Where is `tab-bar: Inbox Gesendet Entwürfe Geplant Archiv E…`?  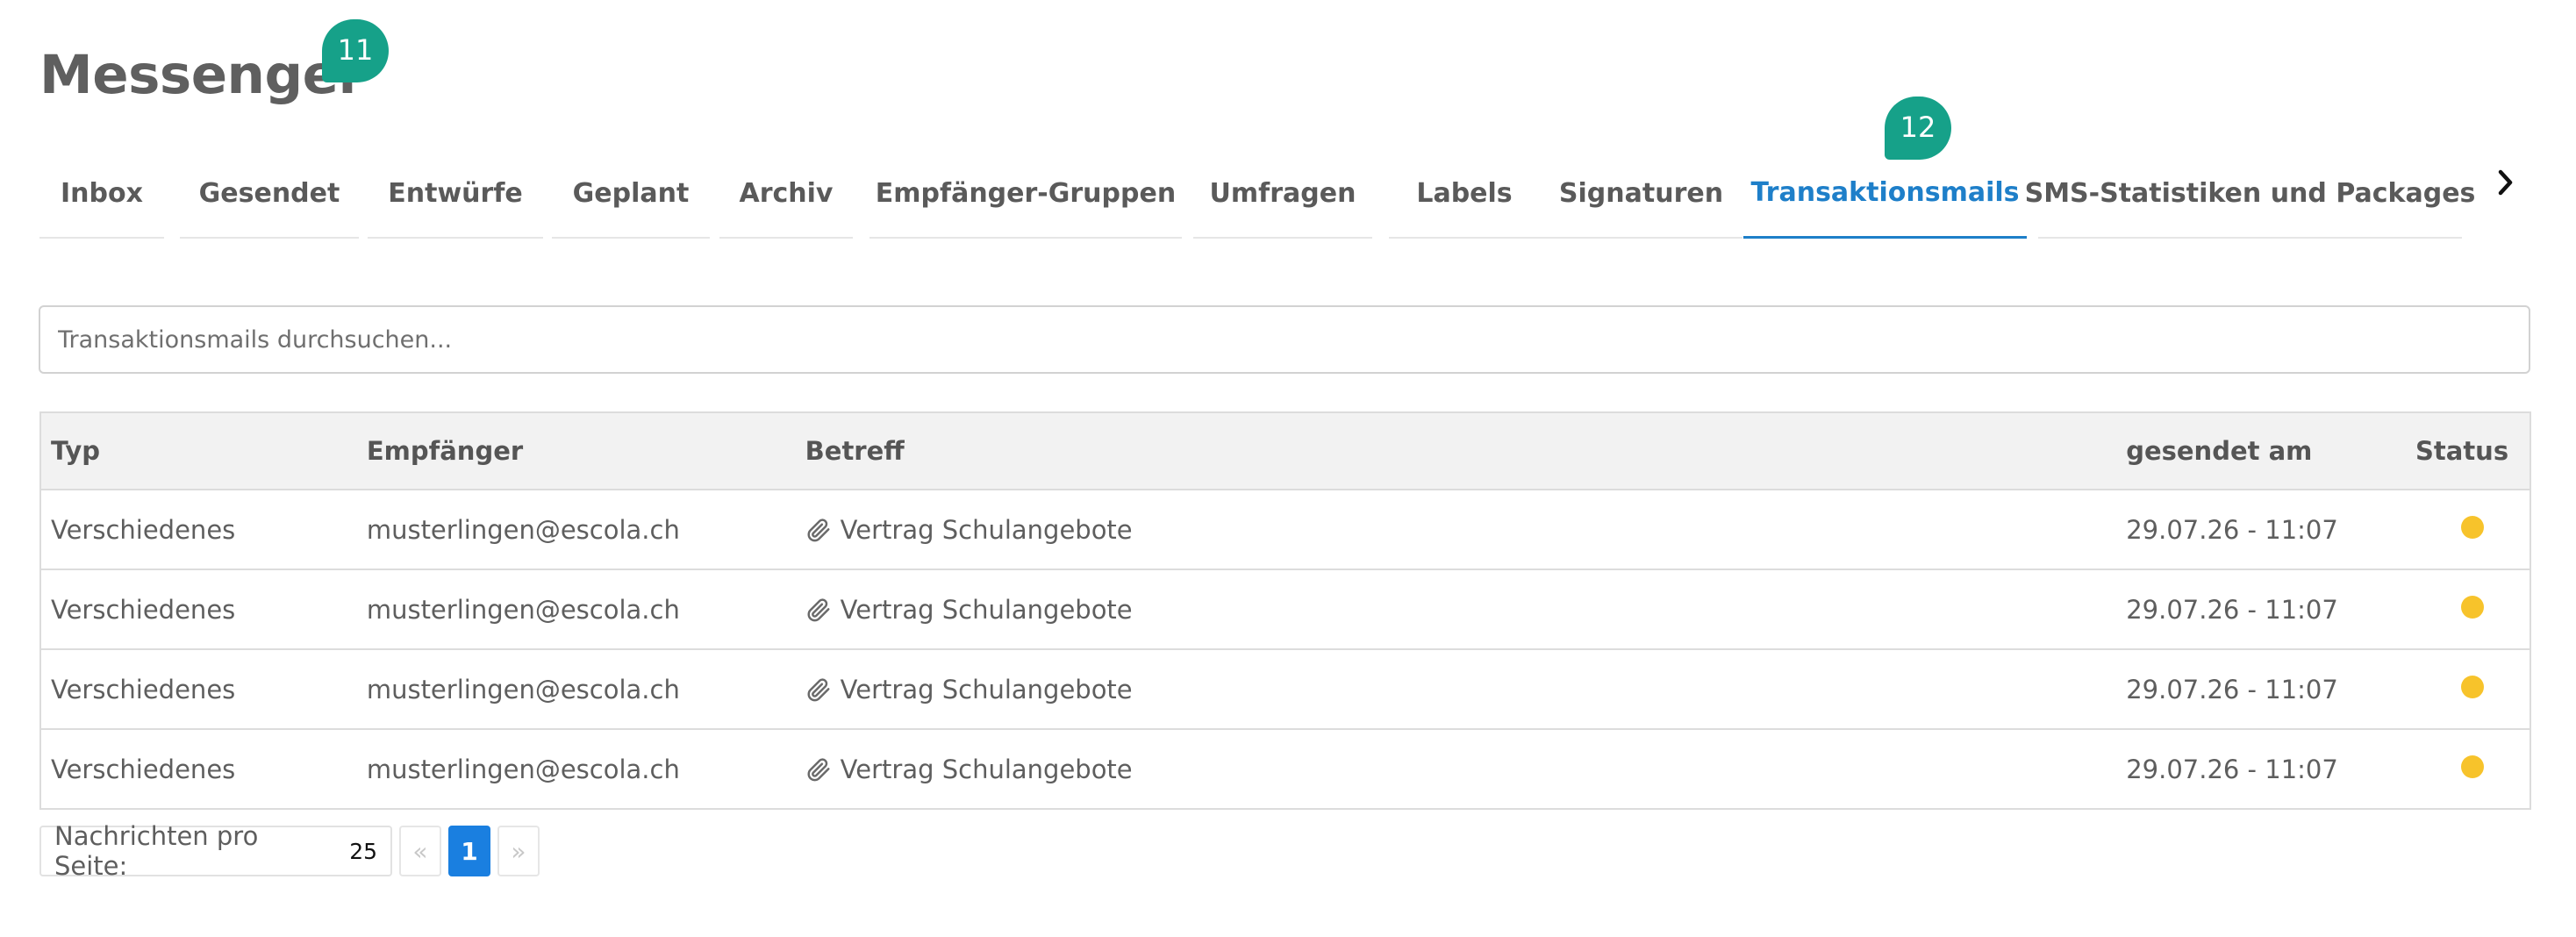 tab-bar: Inbox Gesendet Entwürfe Geplant Archiv E… is located at coordinates (1263, 194).